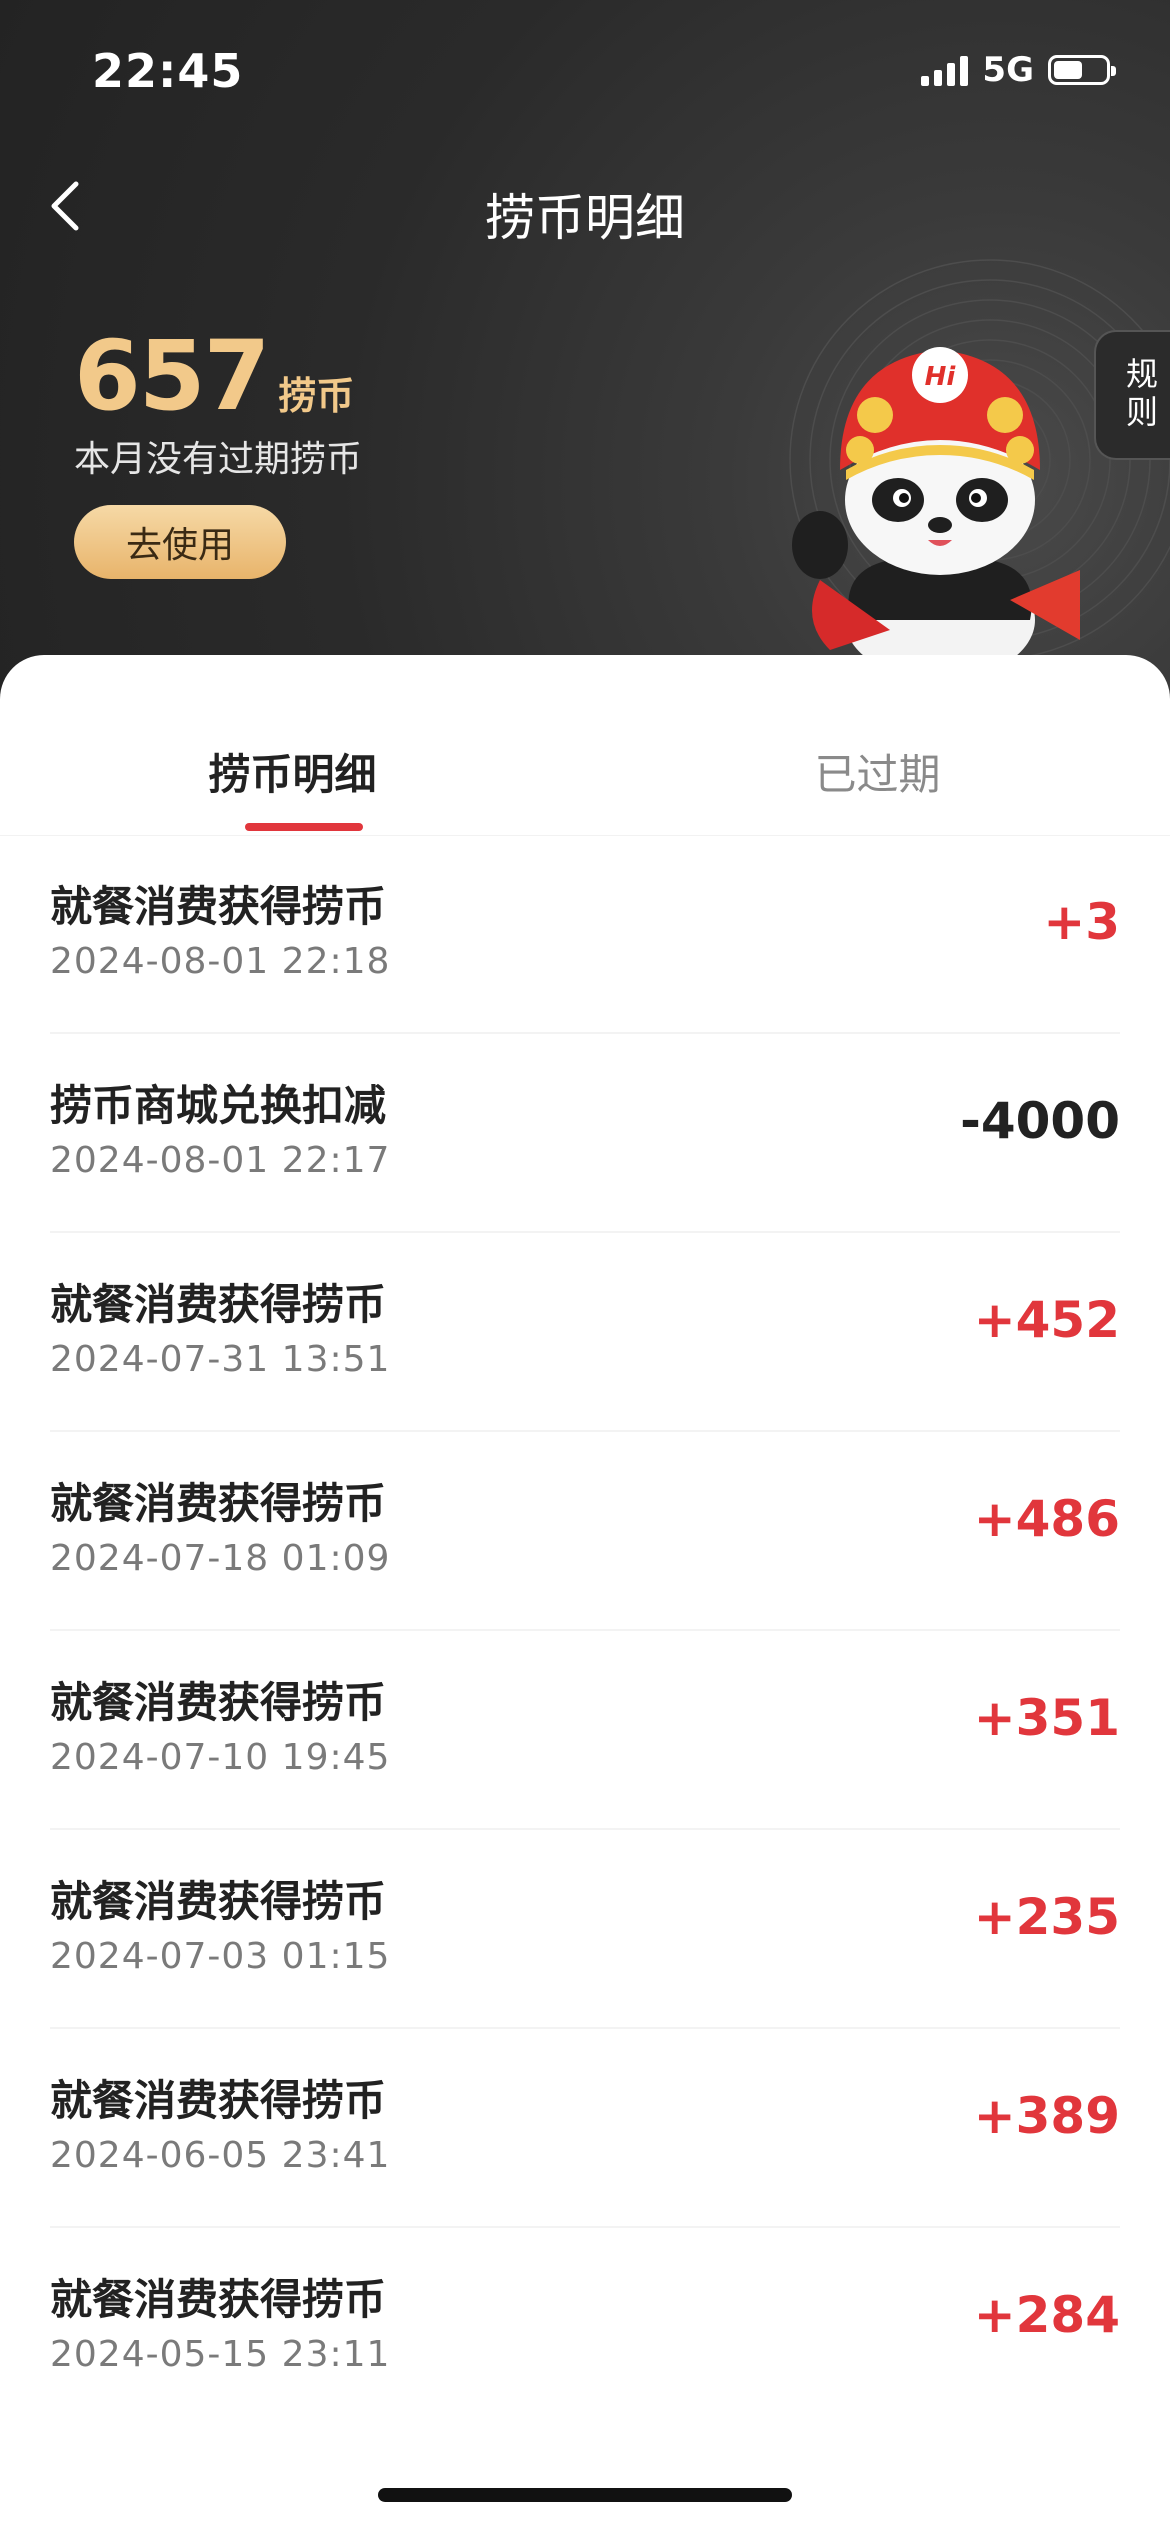 The height and width of the screenshot is (2532, 1170). Describe the element at coordinates (585, 2327) in the screenshot. I see `list-item: 就餐消费获得捞币 2024-05-15 23:11 +284` at that location.